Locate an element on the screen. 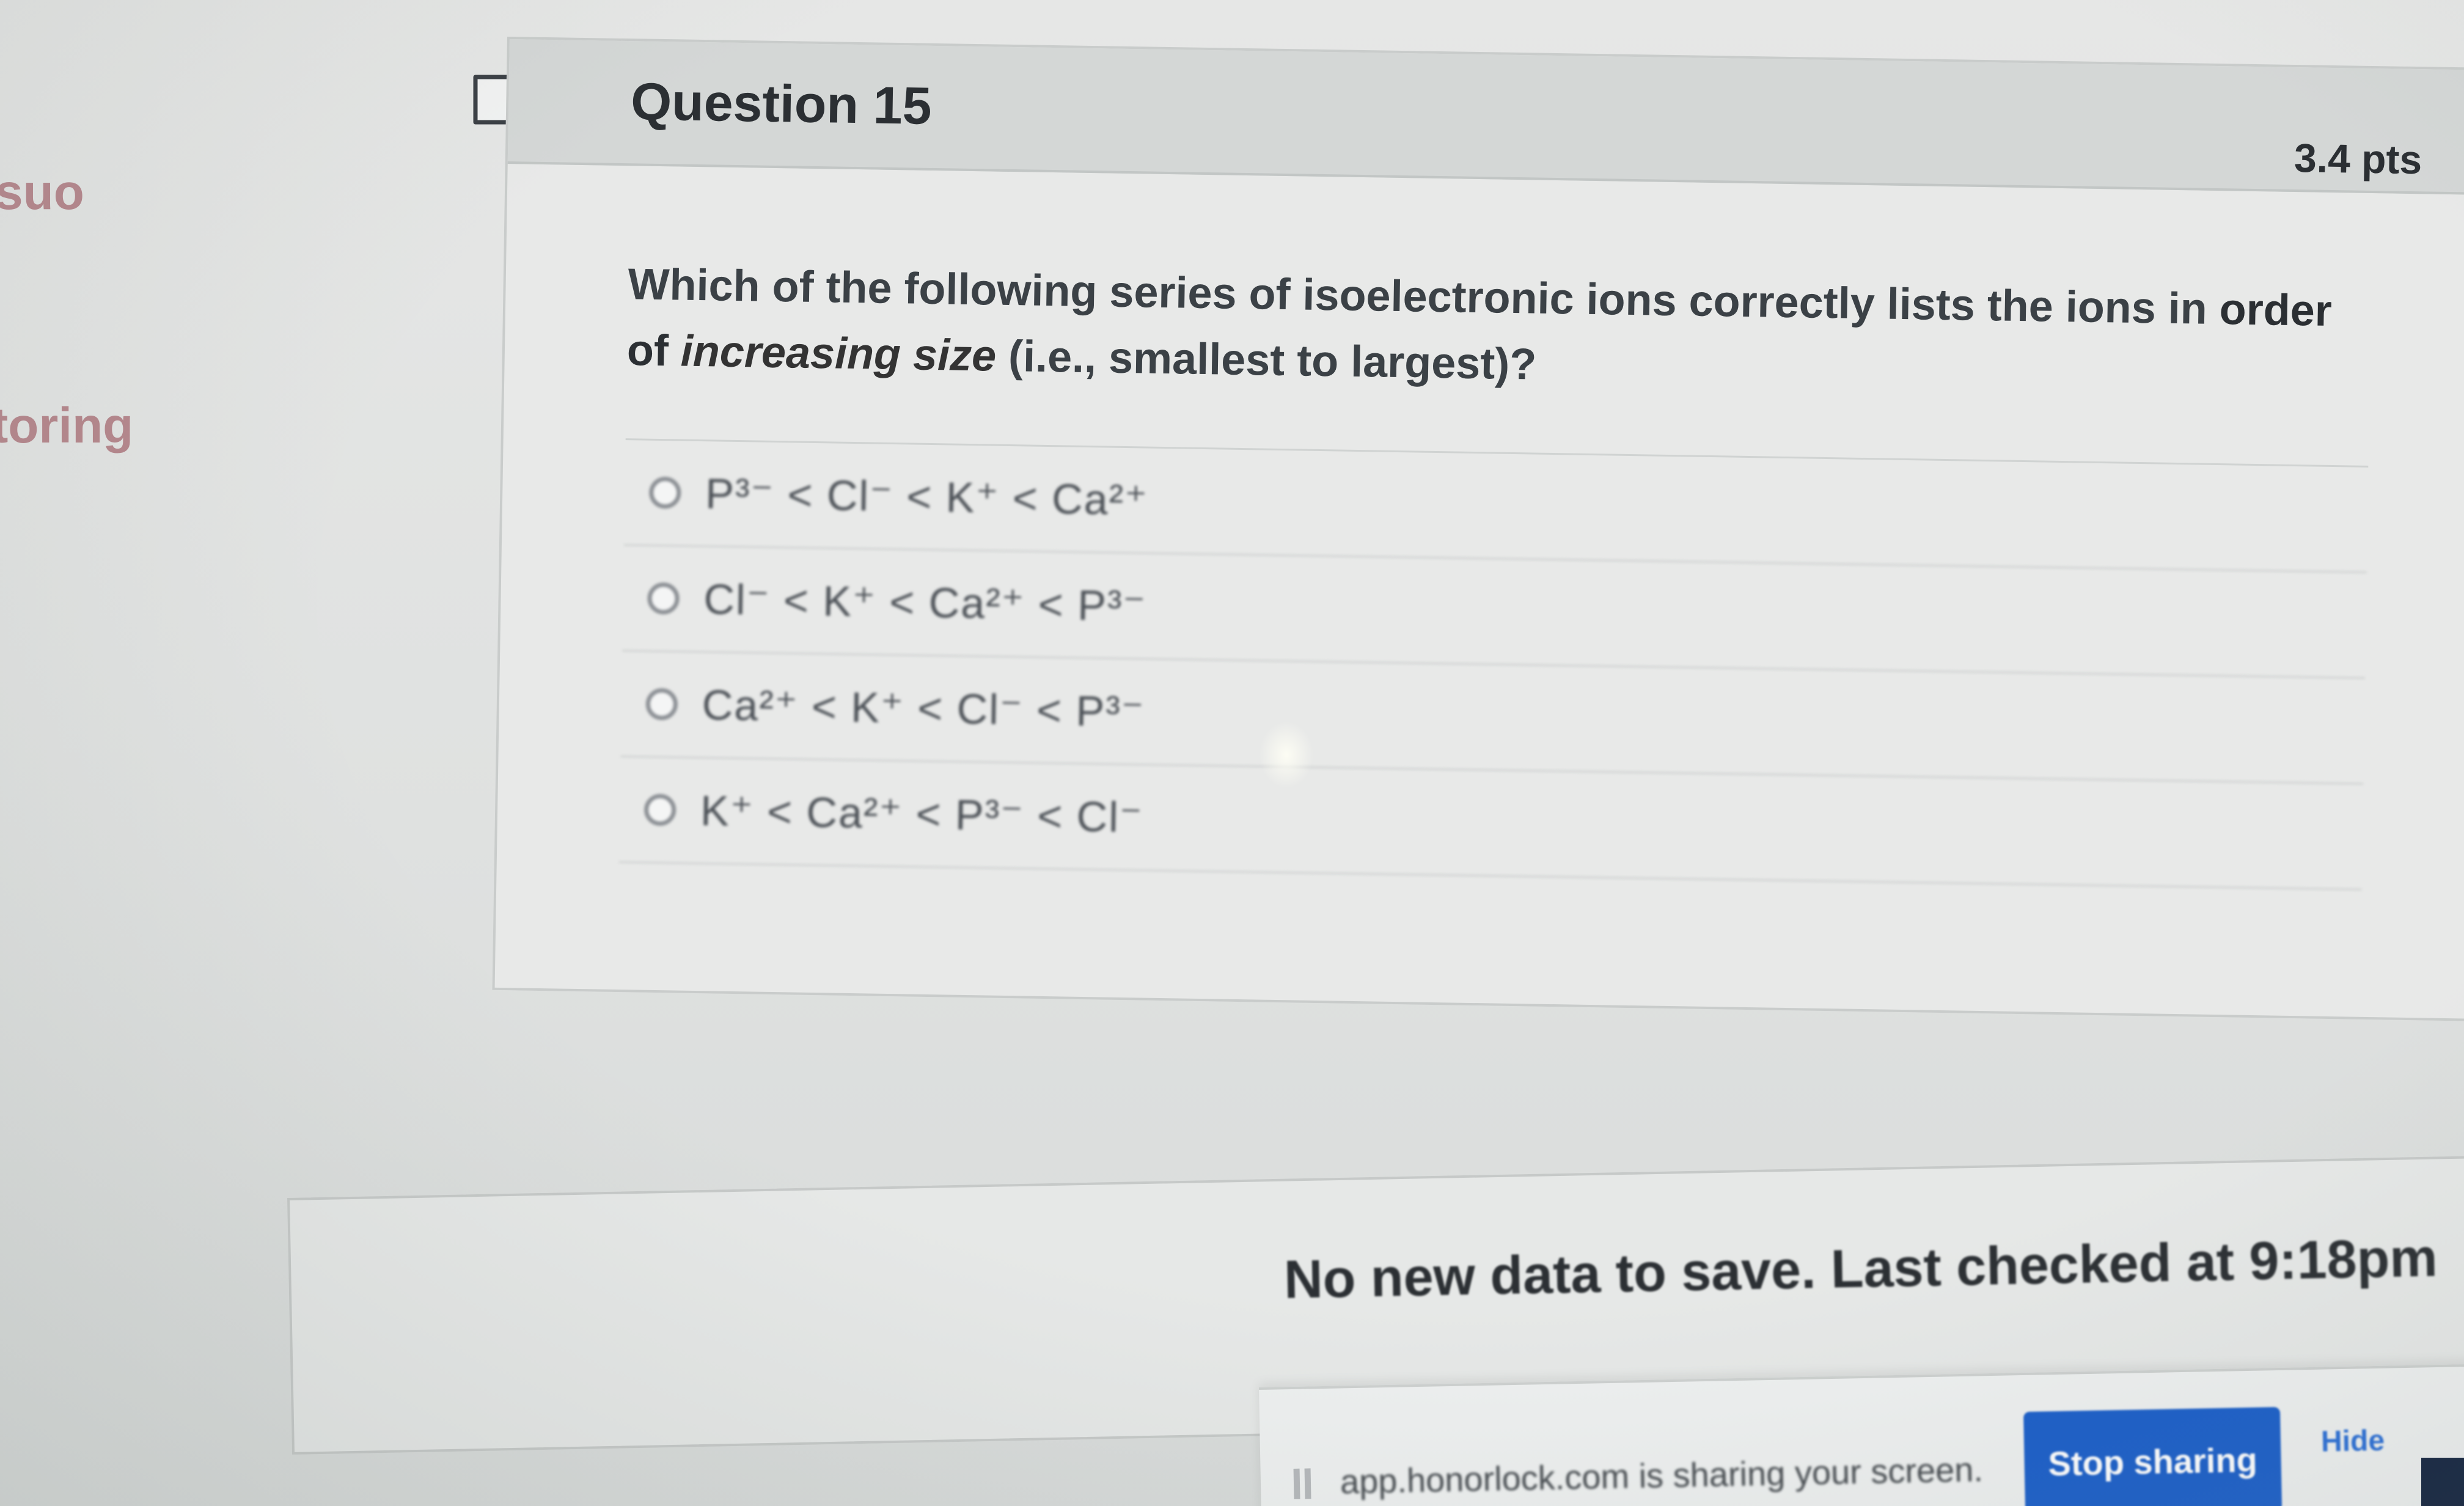  answer-label: Ca²⁺ < K⁺ < Cl⁻ < P³⁻ is located at coordinates (924, 709).